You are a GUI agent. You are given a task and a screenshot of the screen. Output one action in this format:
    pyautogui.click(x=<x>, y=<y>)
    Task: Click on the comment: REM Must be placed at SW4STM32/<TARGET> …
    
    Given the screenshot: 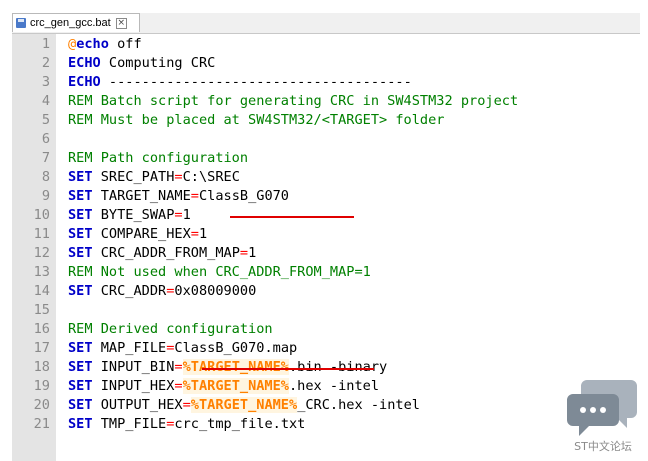 What is the action you would take?
    pyautogui.click(x=256, y=120)
    